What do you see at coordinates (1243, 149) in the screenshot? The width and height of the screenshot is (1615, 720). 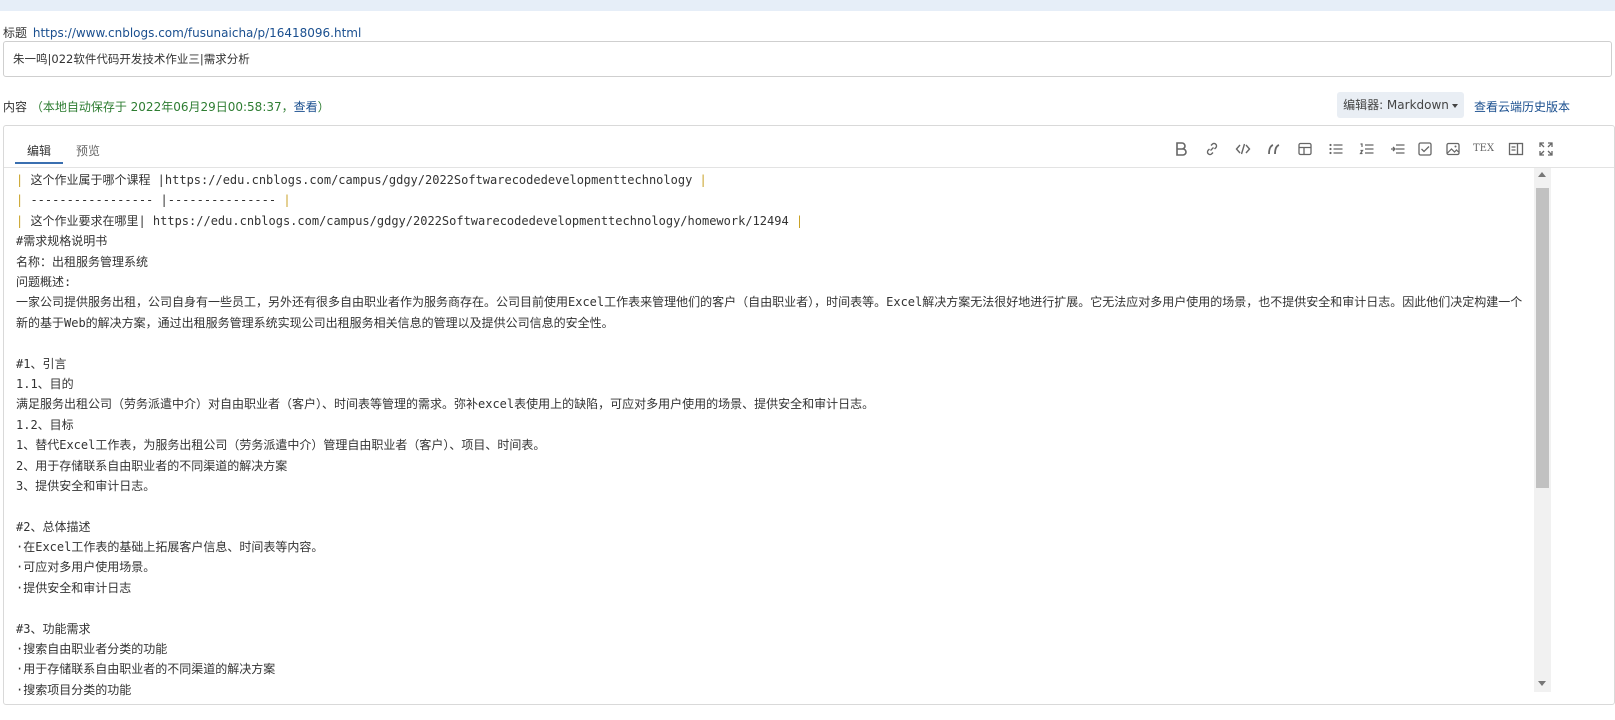 I see `code-icon` at bounding box center [1243, 149].